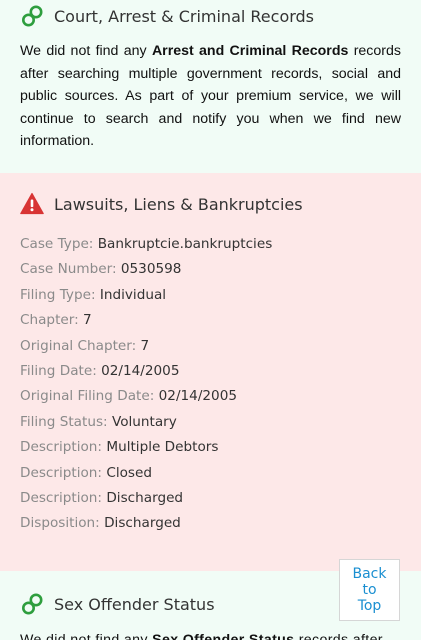 The image size is (421, 640). What do you see at coordinates (32, 204) in the screenshot?
I see `warning-icon` at bounding box center [32, 204].